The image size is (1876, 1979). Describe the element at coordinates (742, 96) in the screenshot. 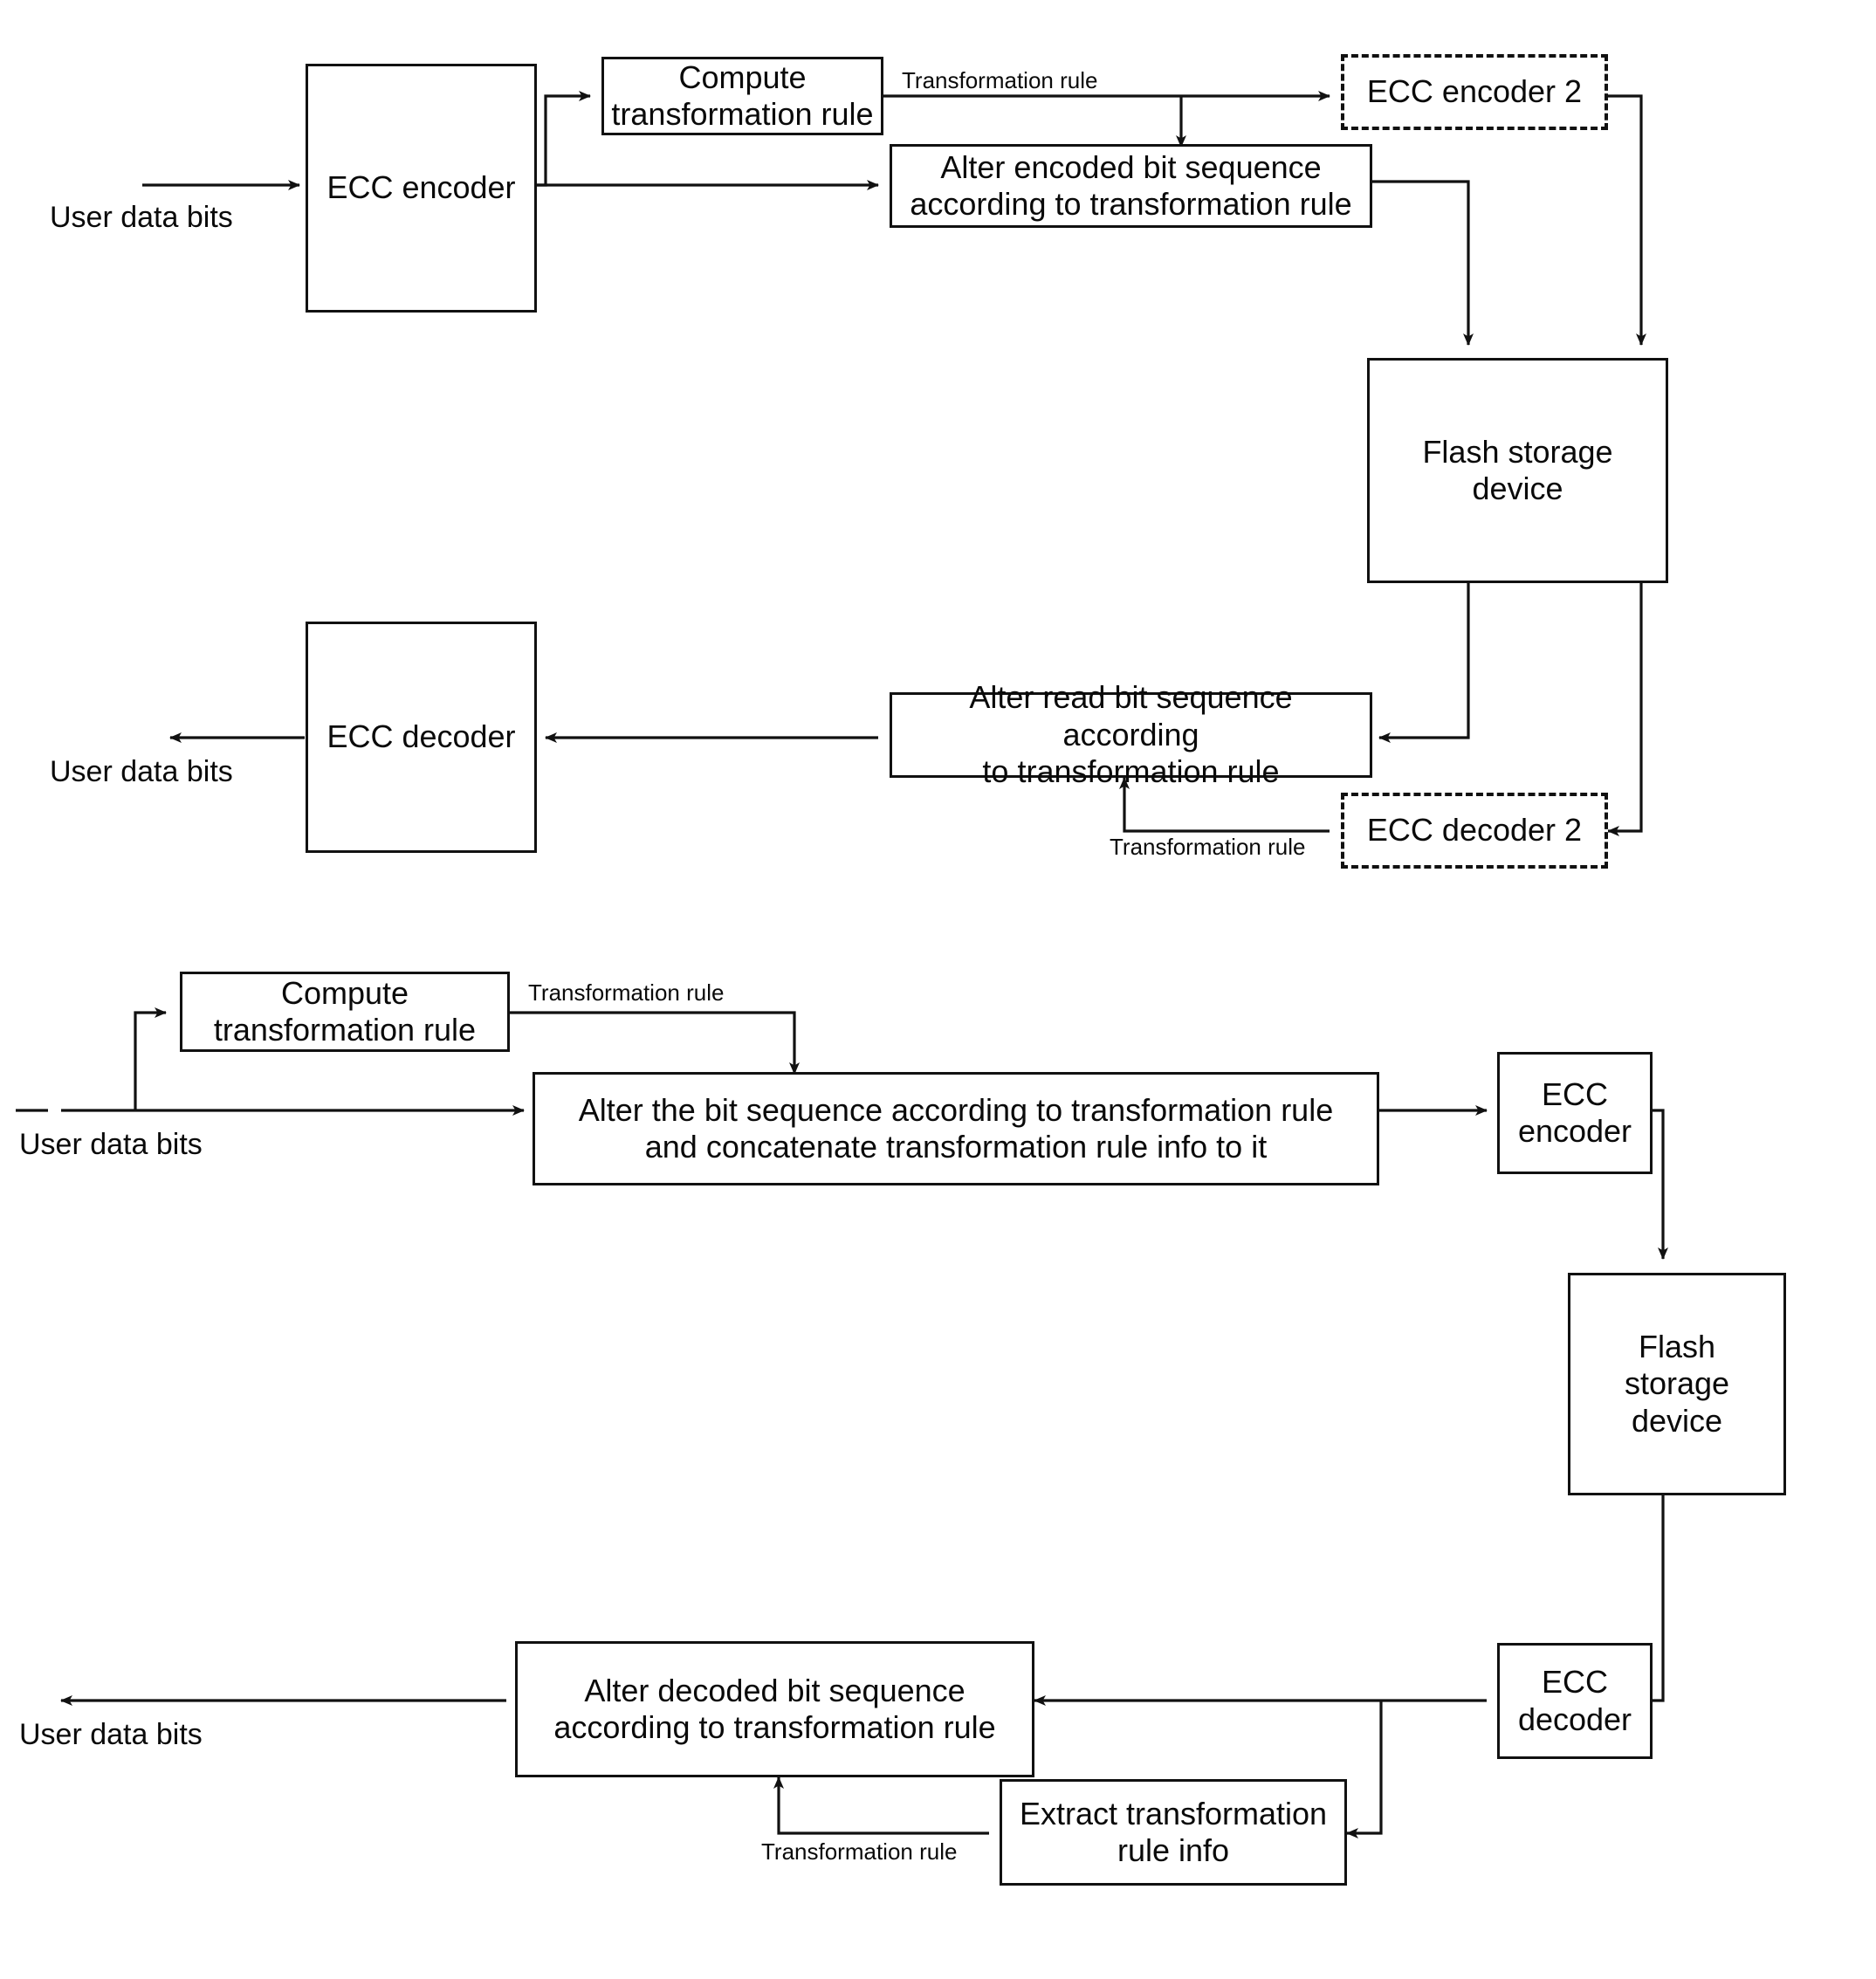

I see `d1-compute-transformation-rule-block: Compute transformation rule` at that location.